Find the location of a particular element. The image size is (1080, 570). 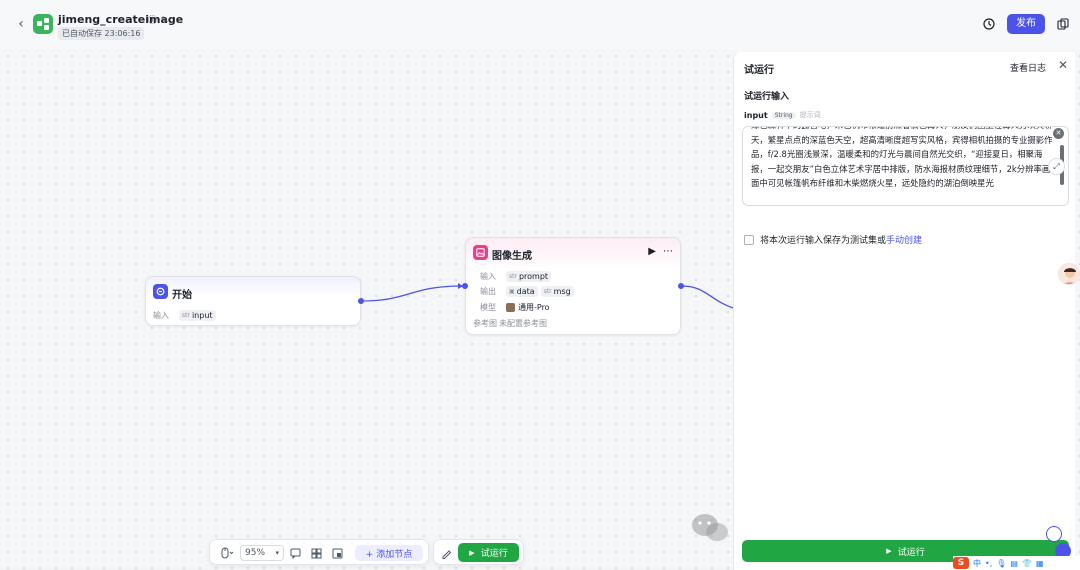

expand-icon: ⤢ is located at coordinates (1056, 166).